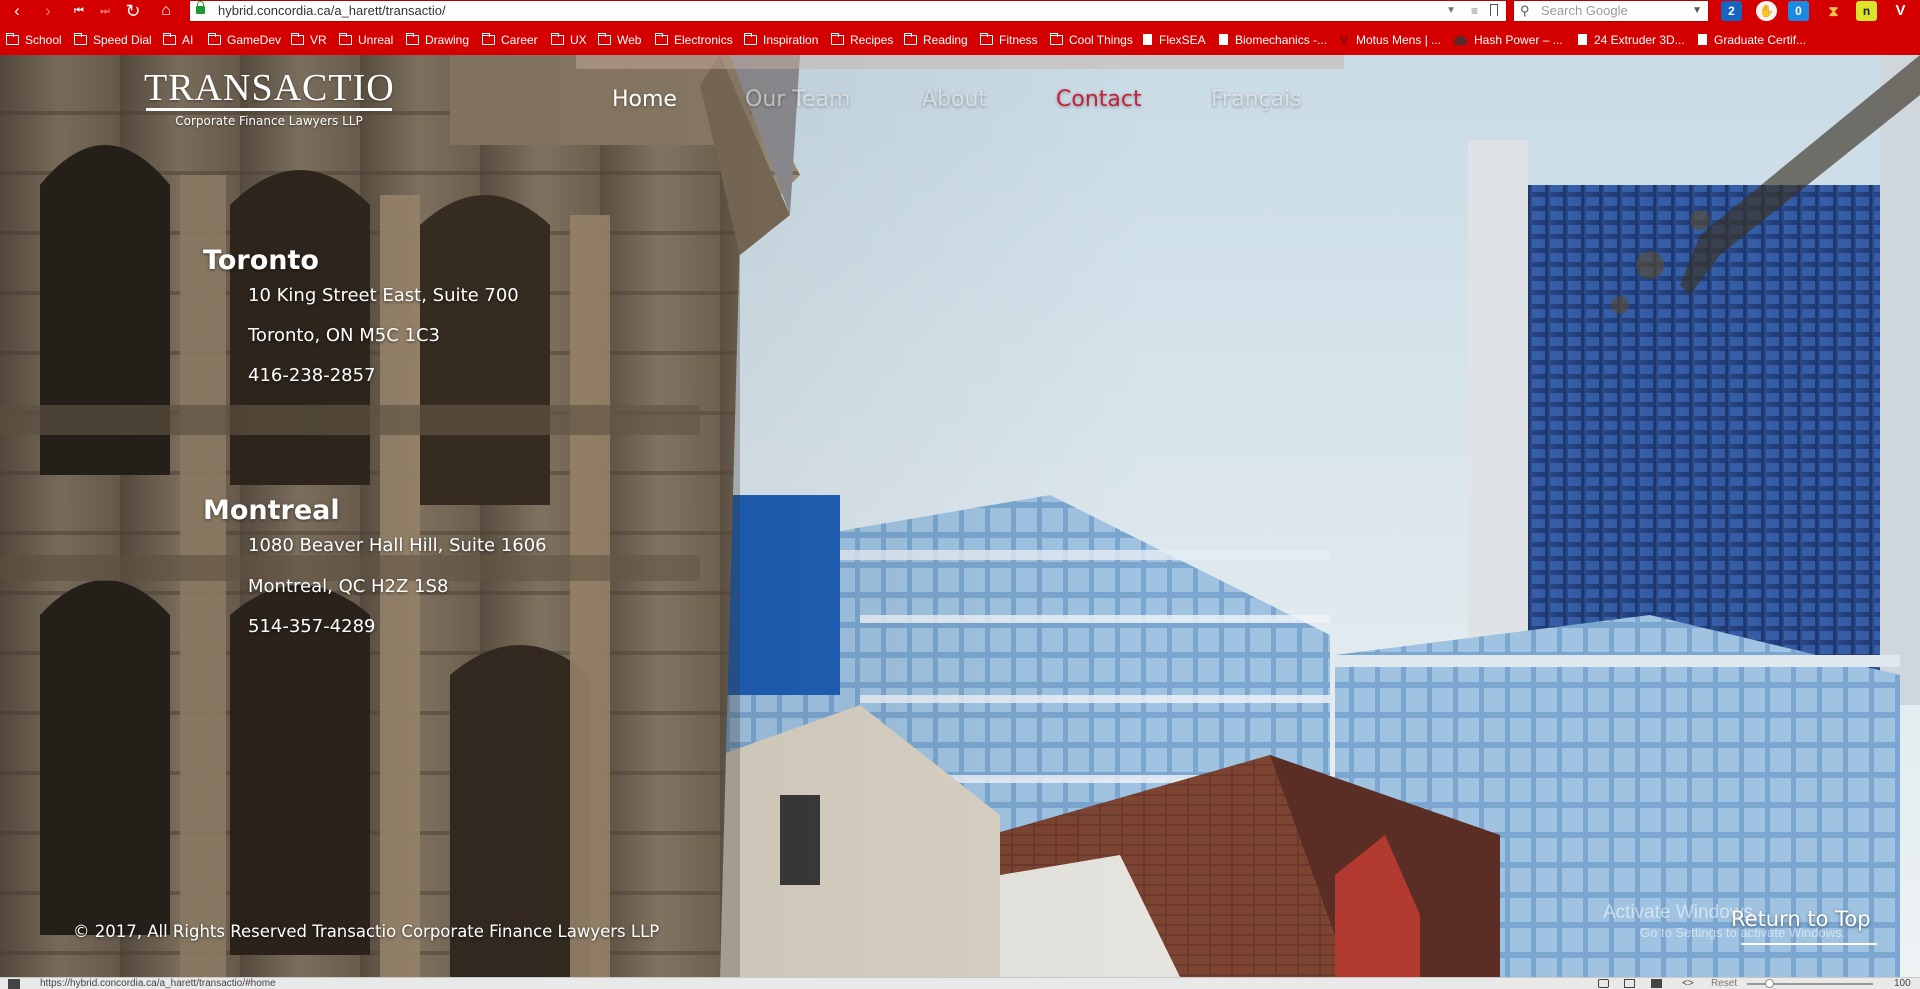 The image size is (1920, 989). Describe the element at coordinates (1766, 11) in the screenshot. I see `adblock-extension-icon: ✋` at that location.